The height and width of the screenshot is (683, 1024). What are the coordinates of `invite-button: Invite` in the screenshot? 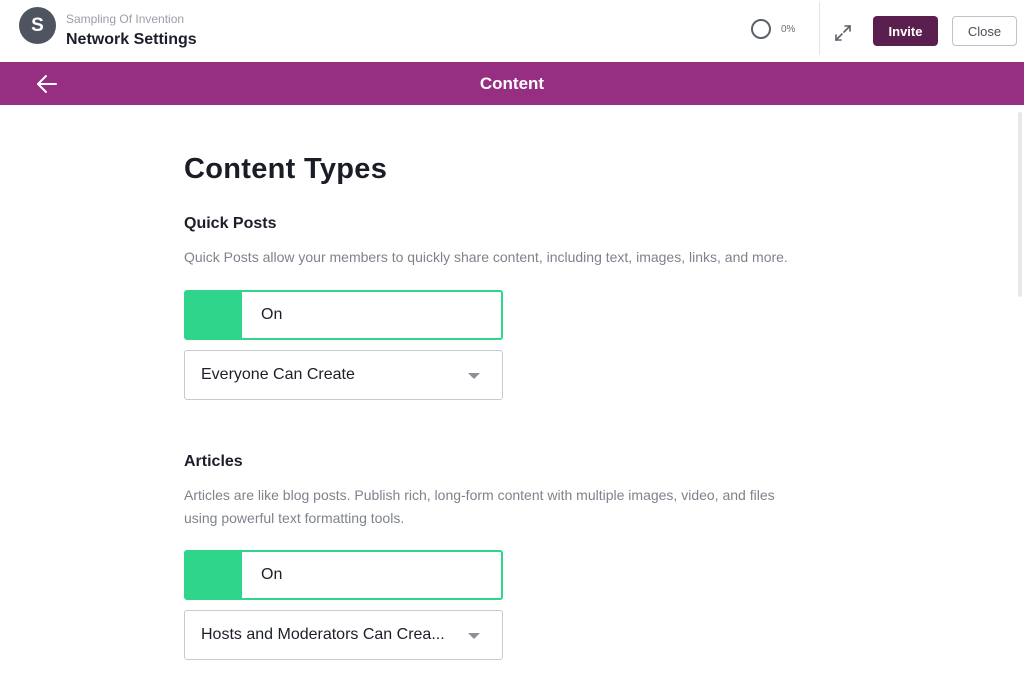 It's located at (905, 31).